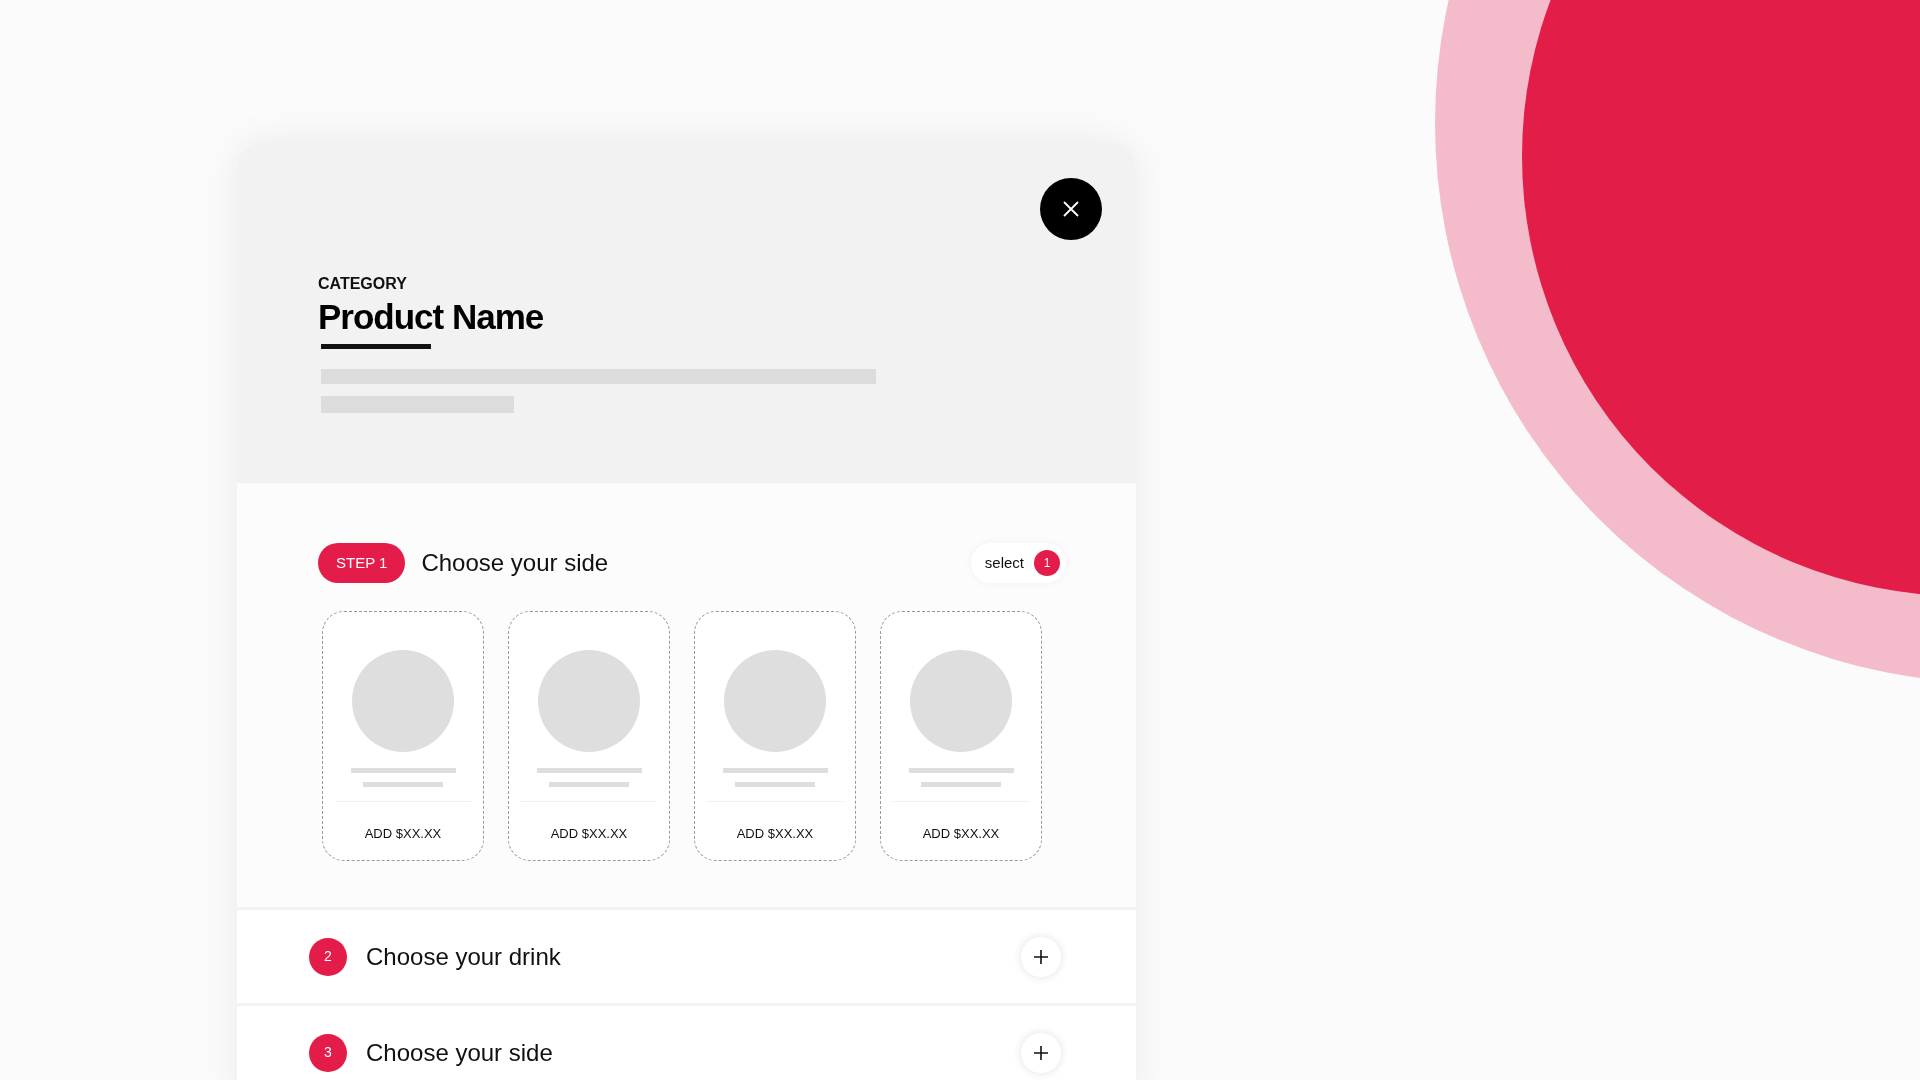 The width and height of the screenshot is (1920, 1080). I want to click on count-badge: 1, so click(1047, 563).